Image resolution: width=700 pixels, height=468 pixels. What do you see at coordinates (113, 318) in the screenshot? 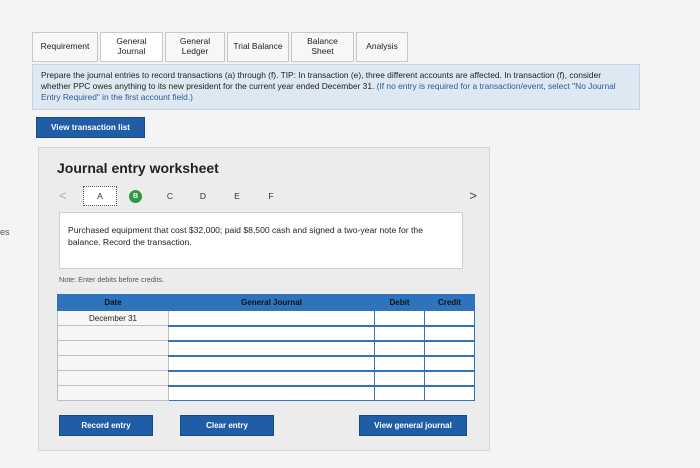
I see `date-cell: December 31` at bounding box center [113, 318].